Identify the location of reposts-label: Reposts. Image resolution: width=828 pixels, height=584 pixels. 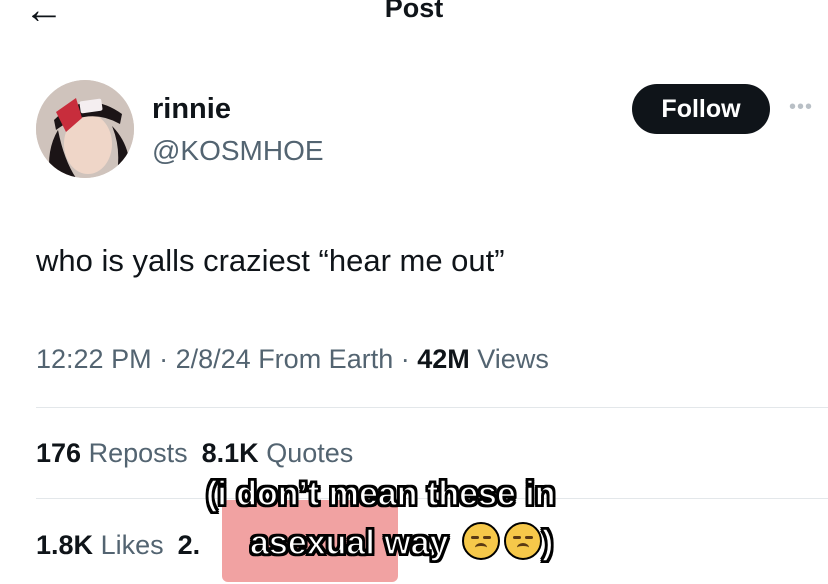
(138, 453).